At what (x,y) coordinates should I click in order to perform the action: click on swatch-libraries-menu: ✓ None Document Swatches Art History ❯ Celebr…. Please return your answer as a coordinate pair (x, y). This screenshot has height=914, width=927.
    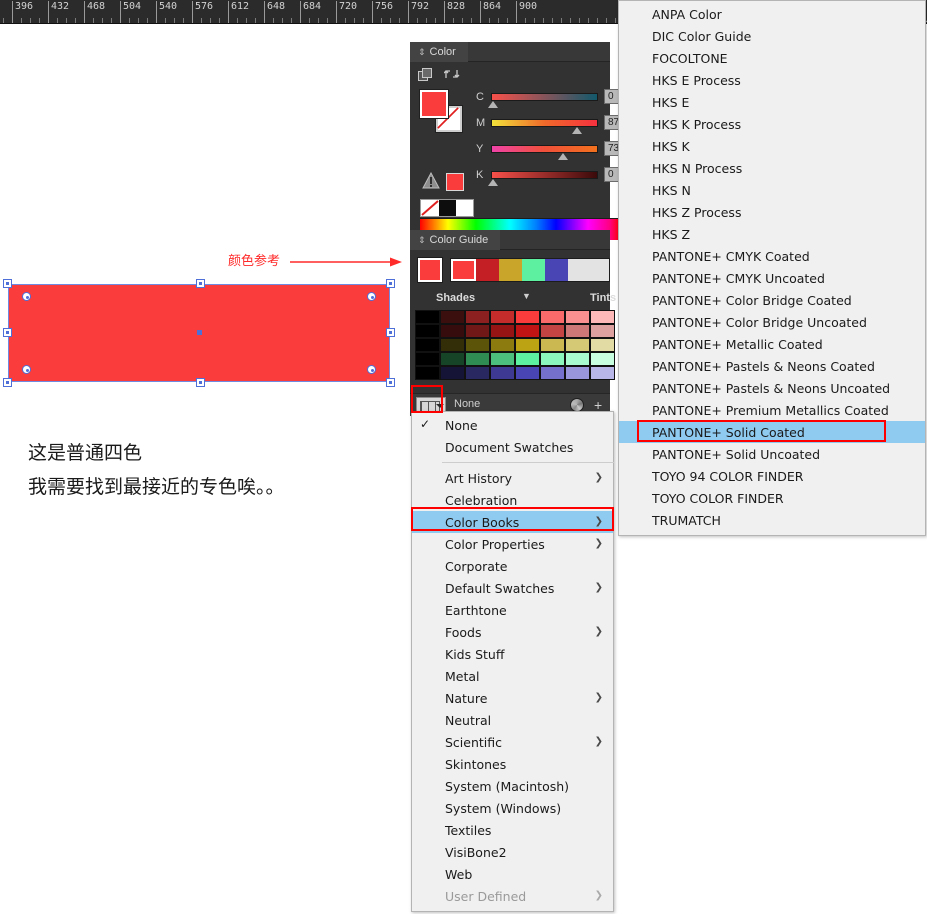
    Looking at the image, I should click on (512, 661).